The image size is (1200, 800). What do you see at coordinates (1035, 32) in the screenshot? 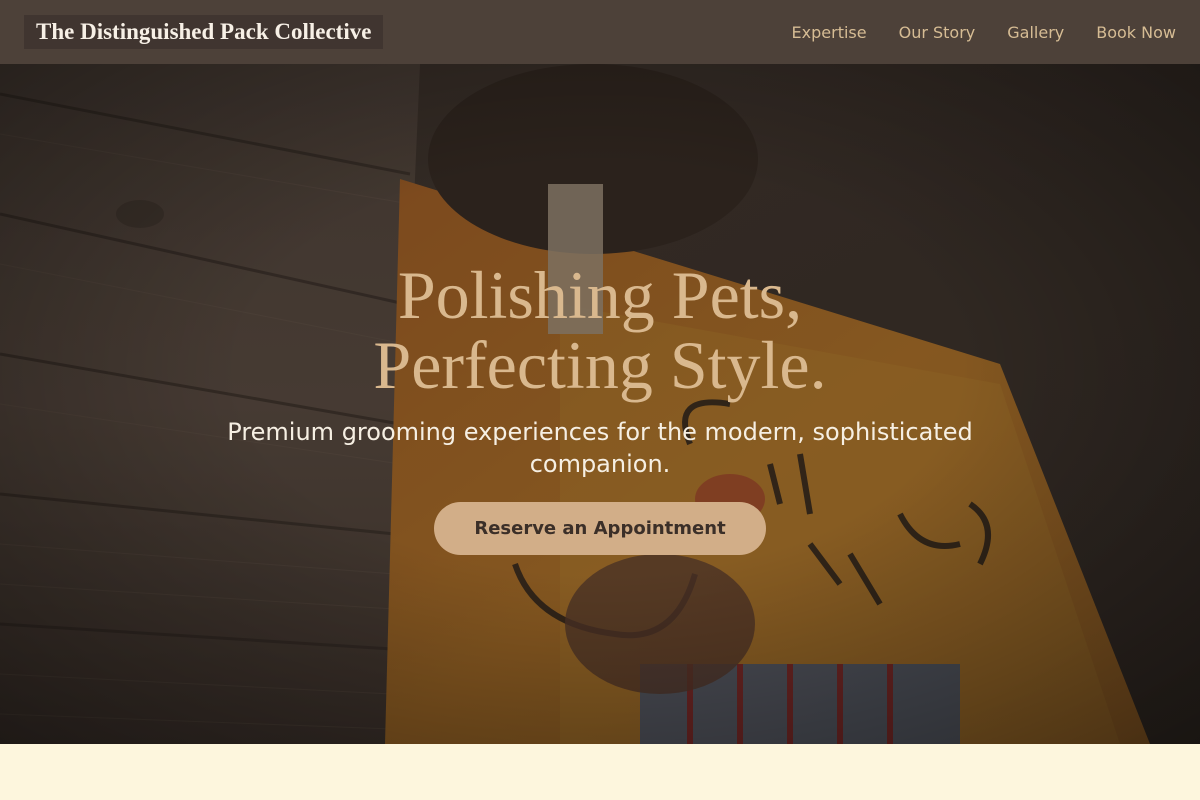
I see `nav-link-gallery: Gallery` at bounding box center [1035, 32].